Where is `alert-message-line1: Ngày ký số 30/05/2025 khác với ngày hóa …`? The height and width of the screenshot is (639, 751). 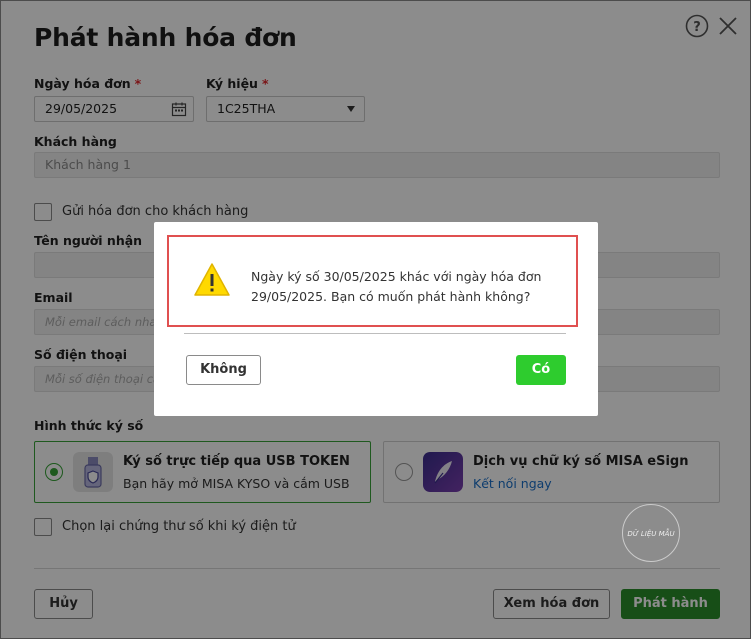 alert-message-line1: Ngày ký số 30/05/2025 khác với ngày hóa … is located at coordinates (396, 276).